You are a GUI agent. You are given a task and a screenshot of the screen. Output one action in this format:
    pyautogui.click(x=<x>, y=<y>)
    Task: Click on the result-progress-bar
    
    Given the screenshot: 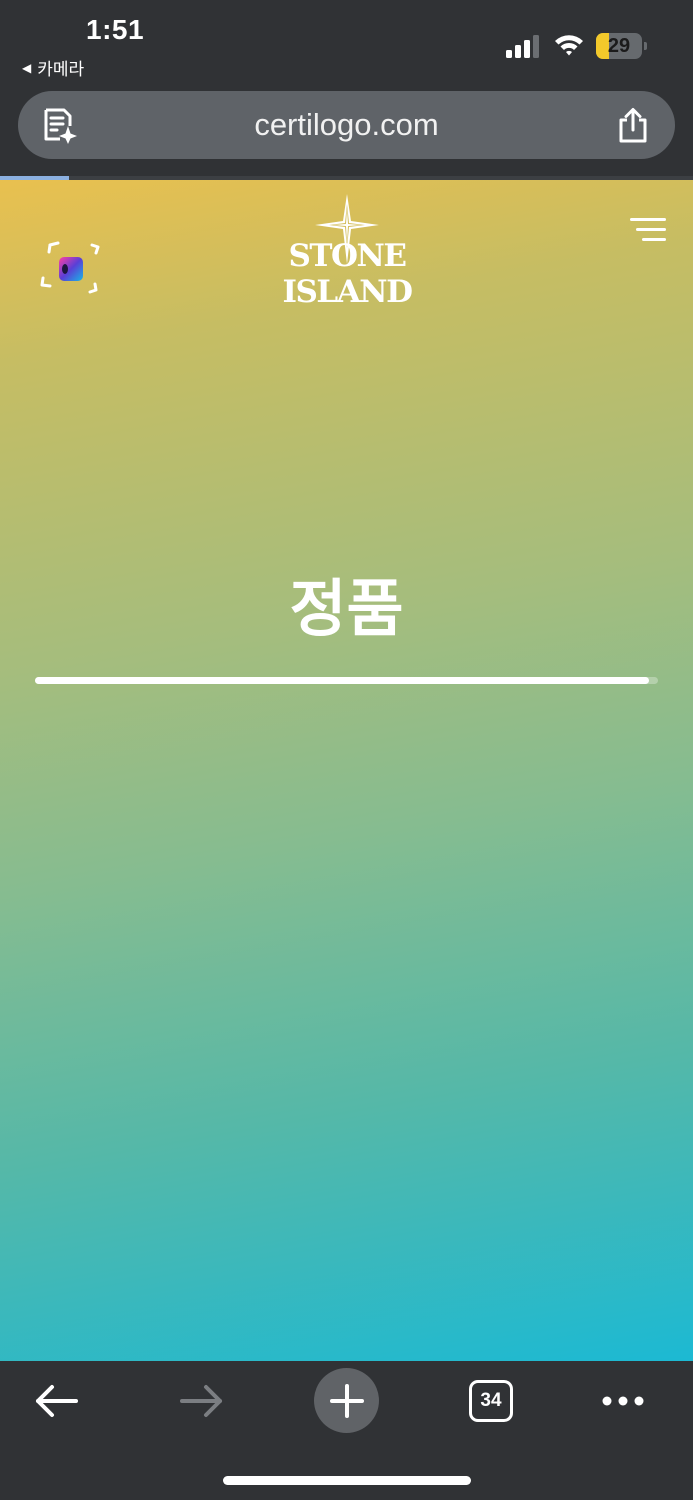 What is the action you would take?
    pyautogui.click(x=346, y=680)
    